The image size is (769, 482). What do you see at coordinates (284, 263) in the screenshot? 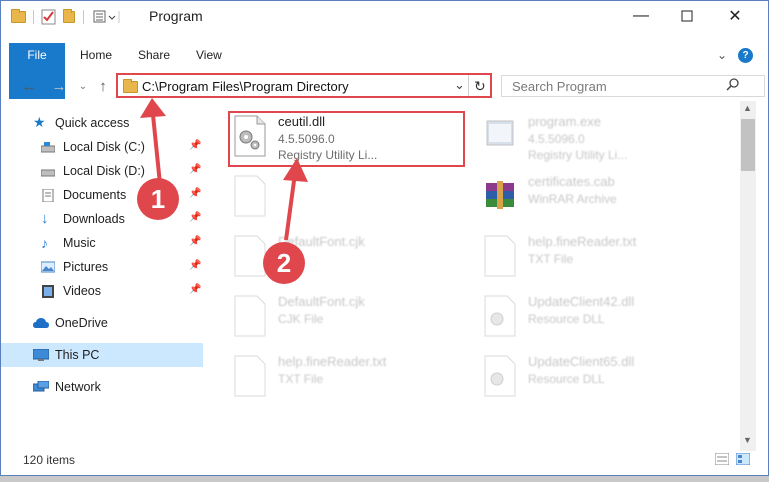
I see `step-marker-2: 2` at bounding box center [284, 263].